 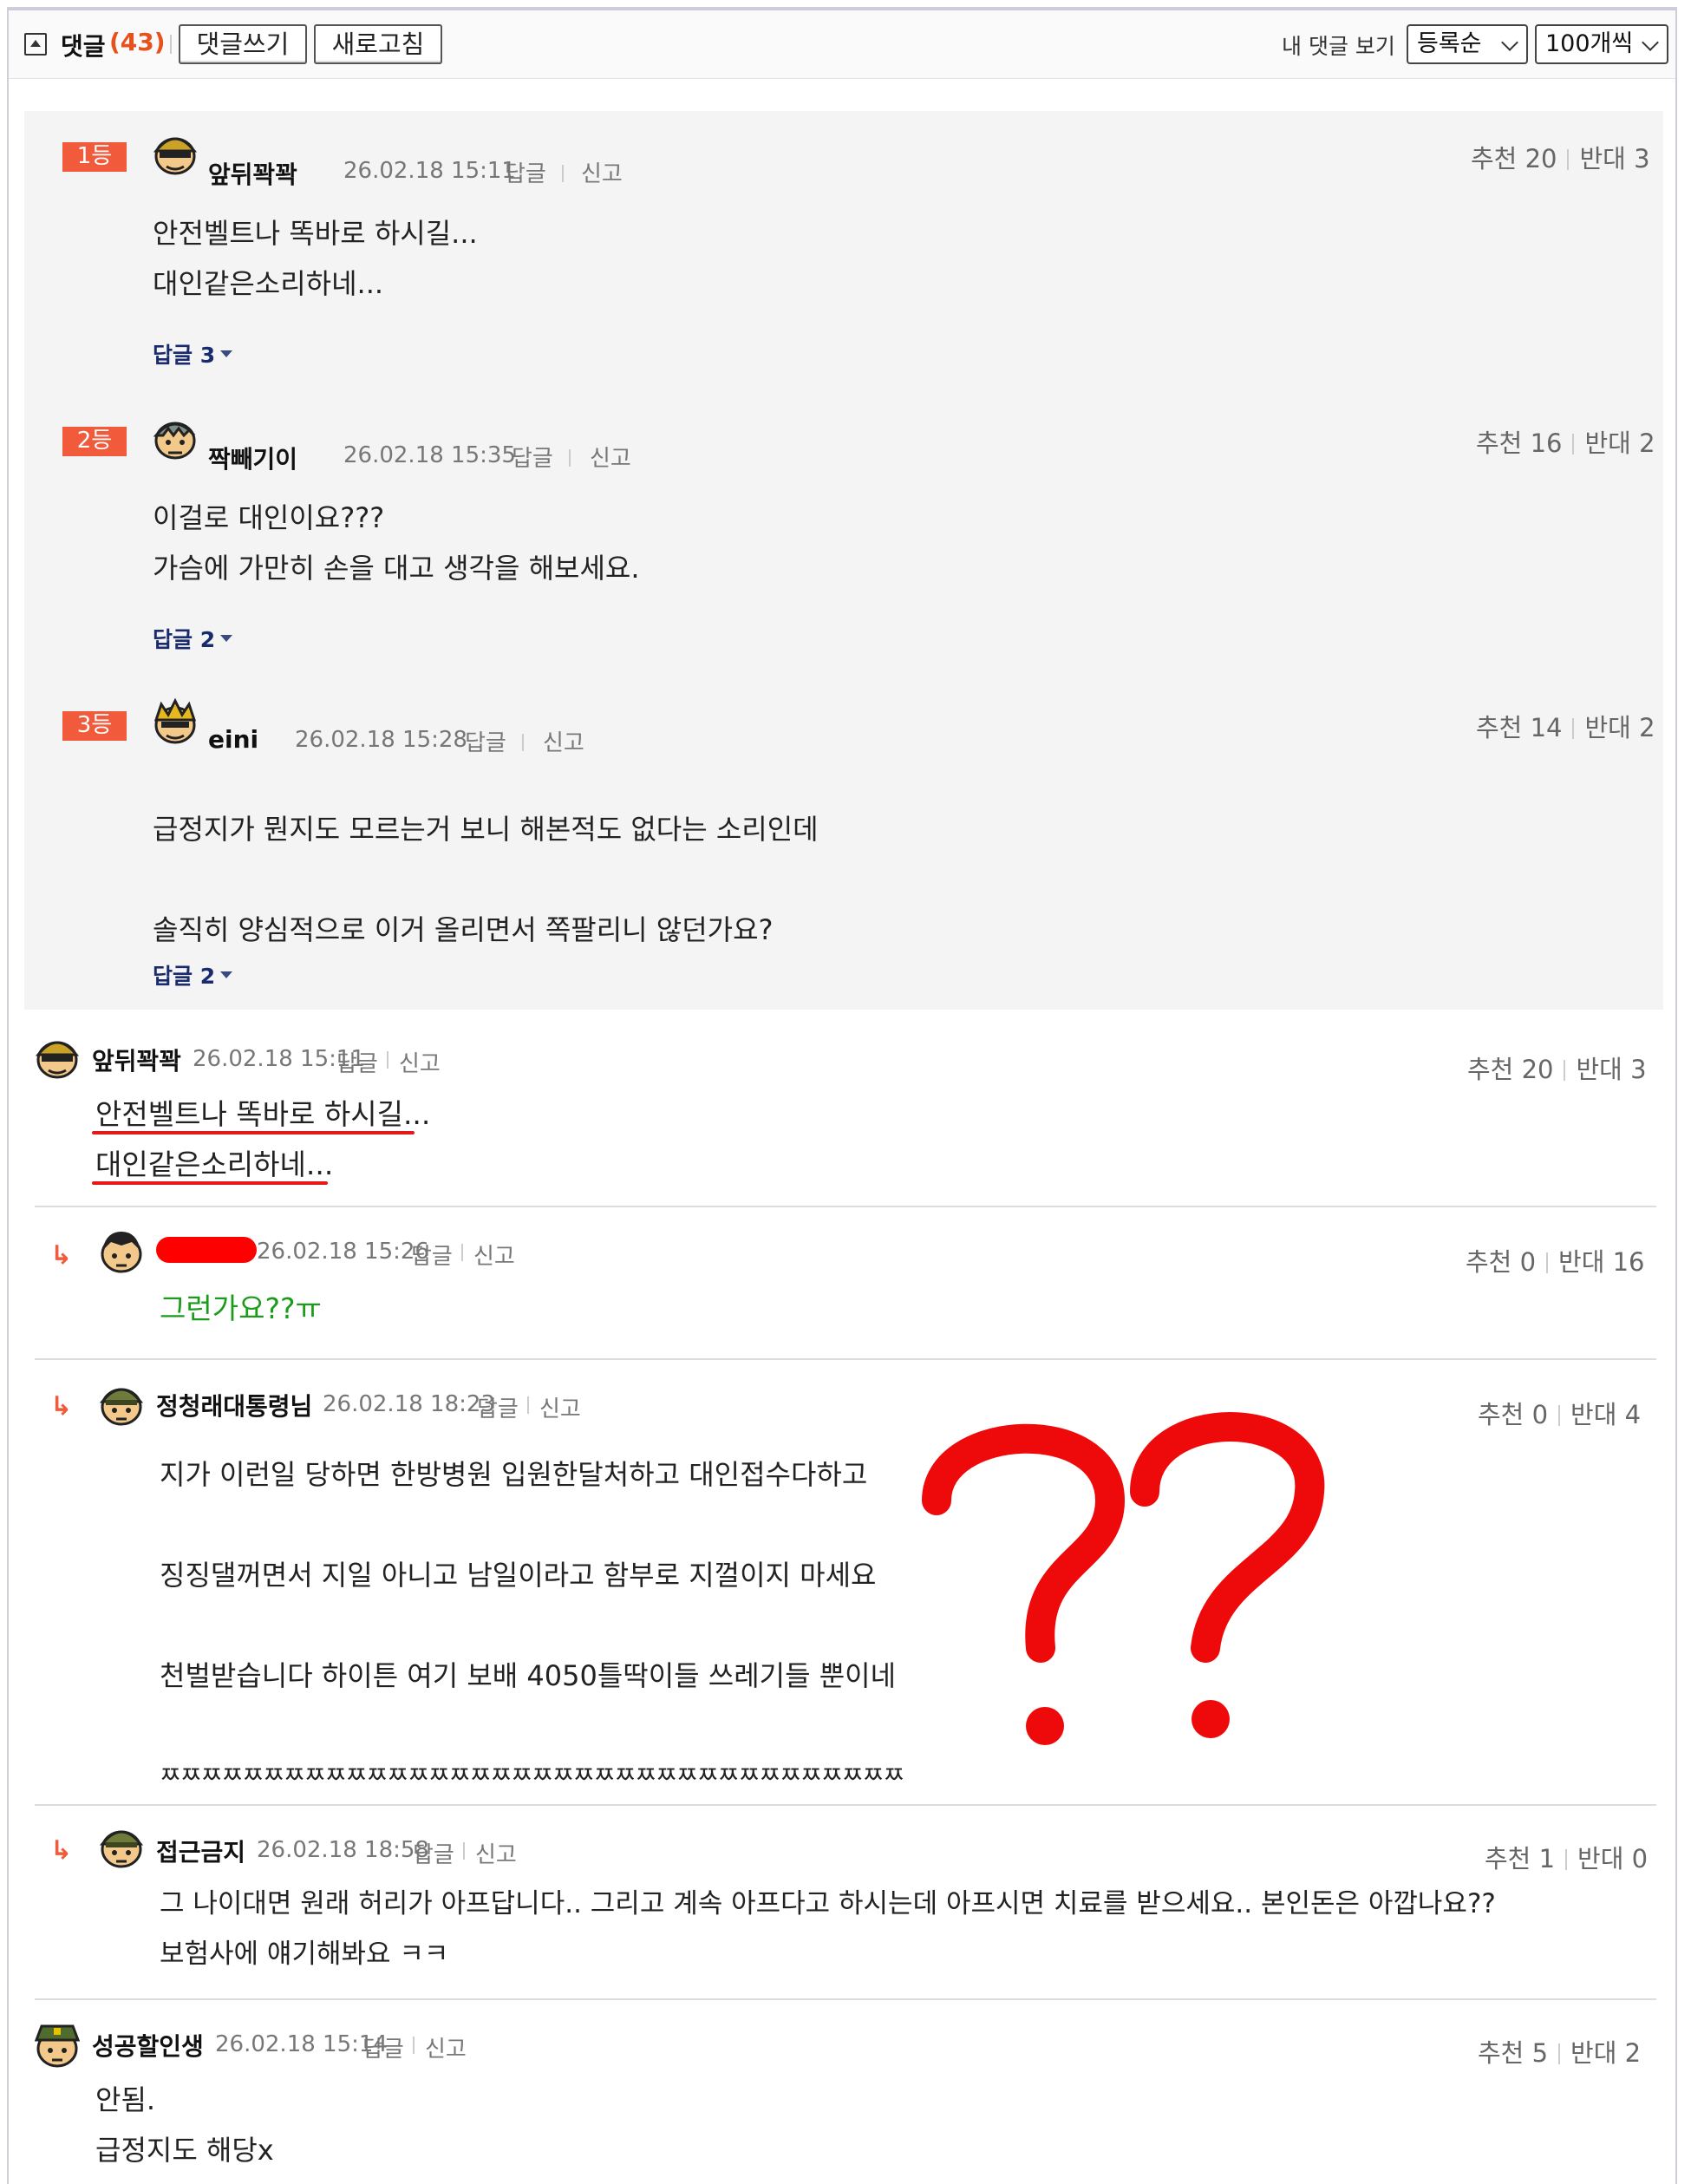 What do you see at coordinates (1567, 1857) in the screenshot?
I see `vote-counts: 추천 1 반대 0` at bounding box center [1567, 1857].